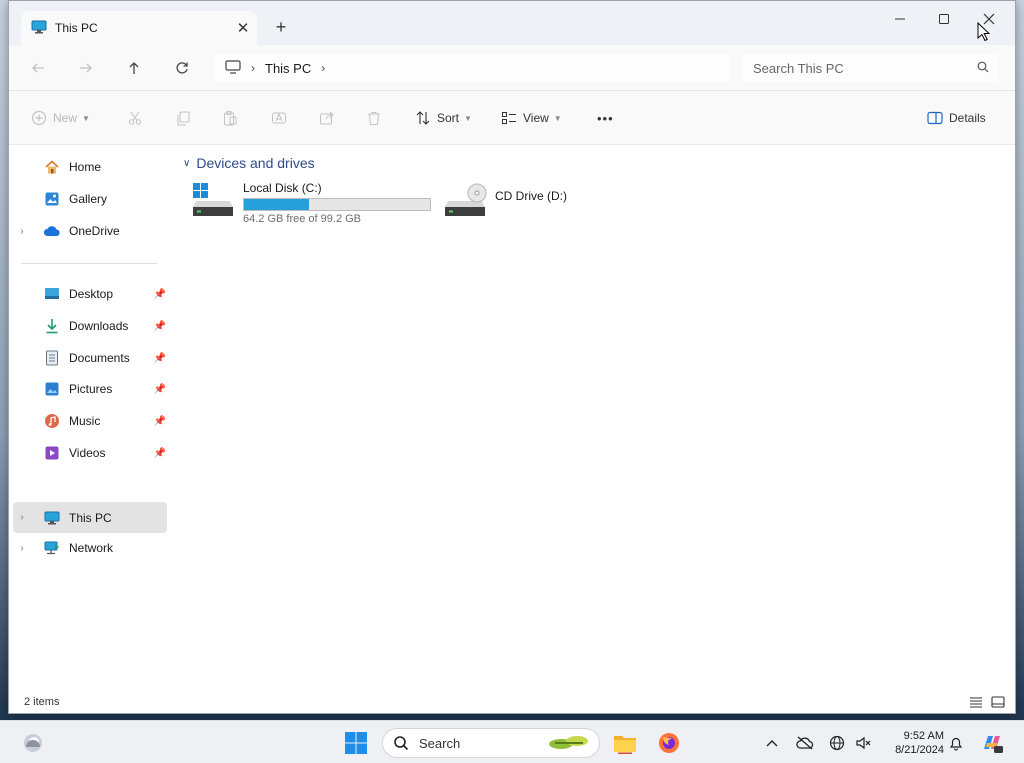 The height and width of the screenshot is (763, 1024). What do you see at coordinates (182, 68) in the screenshot?
I see `refresh-button` at bounding box center [182, 68].